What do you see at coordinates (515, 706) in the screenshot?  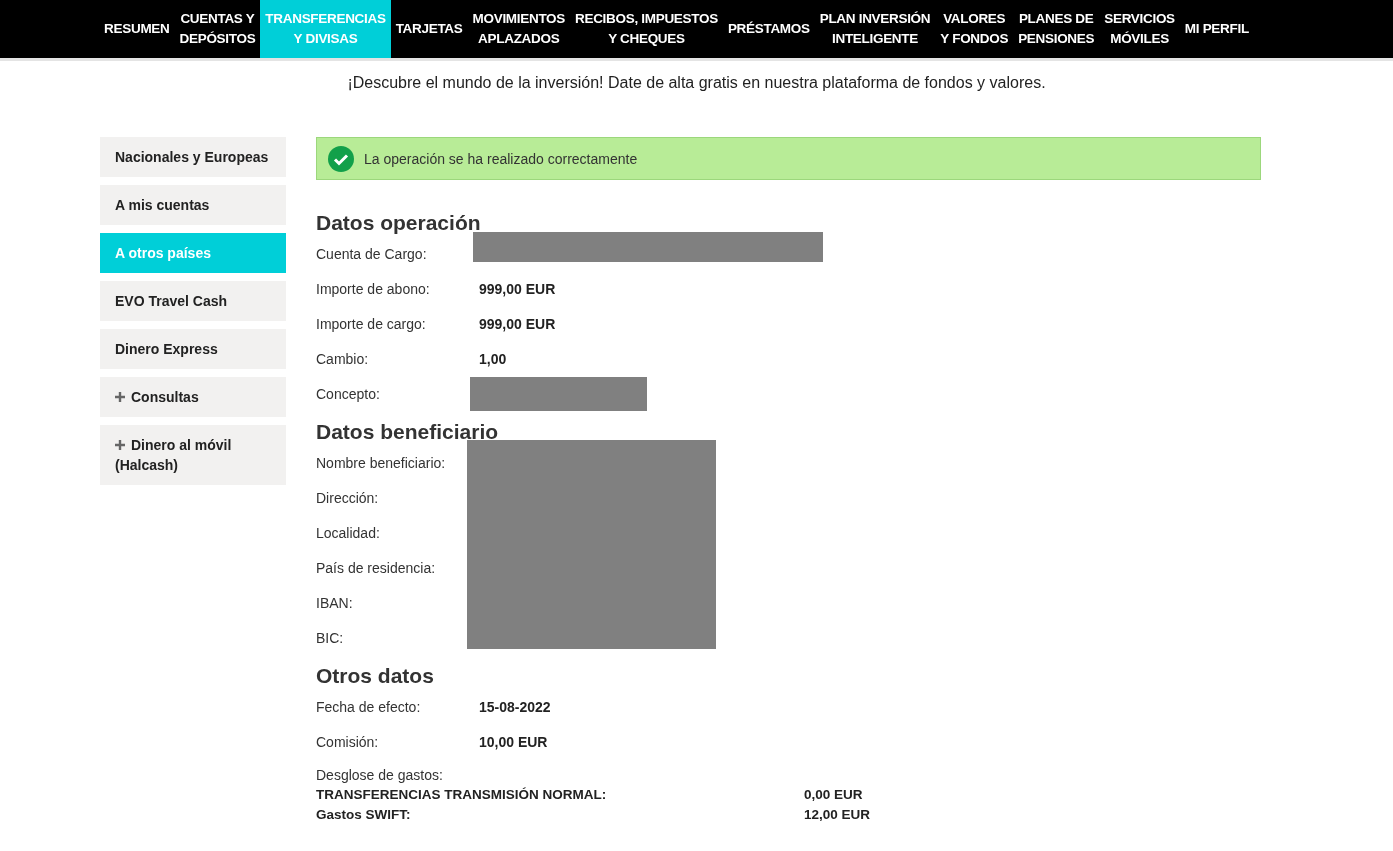 I see `field-value: 15-08-2022` at bounding box center [515, 706].